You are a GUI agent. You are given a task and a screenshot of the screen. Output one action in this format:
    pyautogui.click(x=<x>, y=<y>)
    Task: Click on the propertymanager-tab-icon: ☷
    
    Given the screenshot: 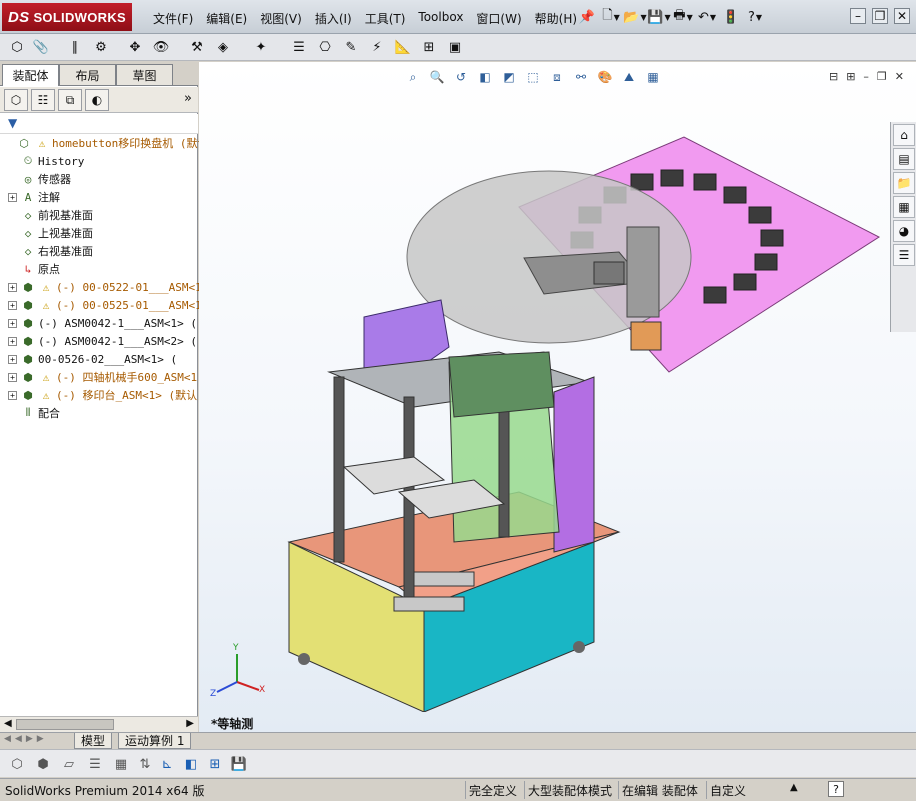 What is the action you would take?
    pyautogui.click(x=43, y=100)
    